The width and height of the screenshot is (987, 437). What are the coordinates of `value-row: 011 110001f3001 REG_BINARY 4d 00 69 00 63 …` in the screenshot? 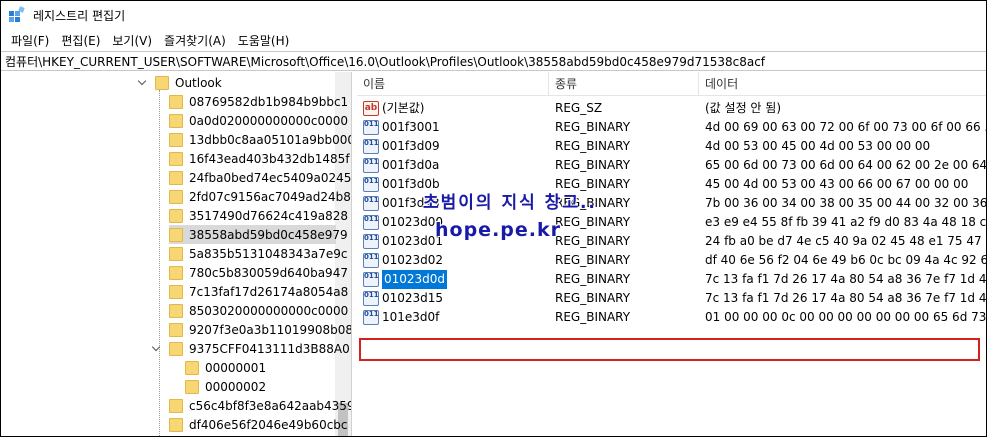 It's located at (672, 127).